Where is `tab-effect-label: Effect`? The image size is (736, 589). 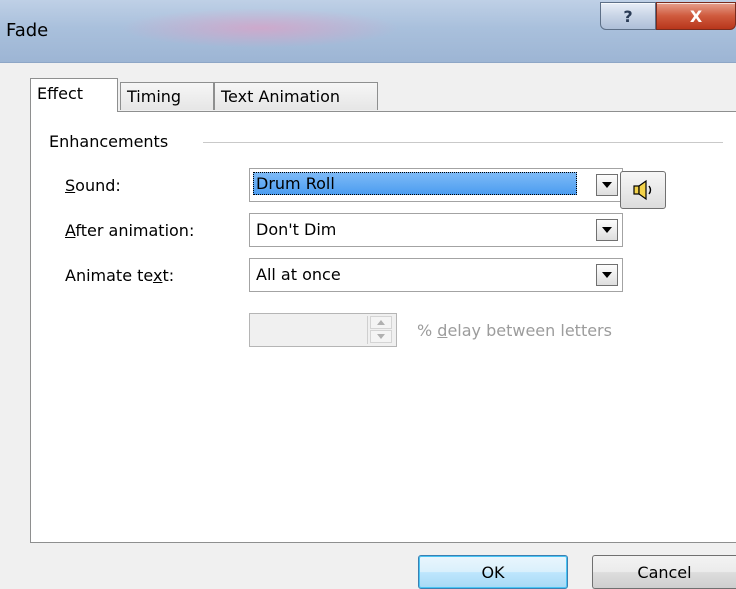
tab-effect-label: Effect is located at coordinates (60, 93).